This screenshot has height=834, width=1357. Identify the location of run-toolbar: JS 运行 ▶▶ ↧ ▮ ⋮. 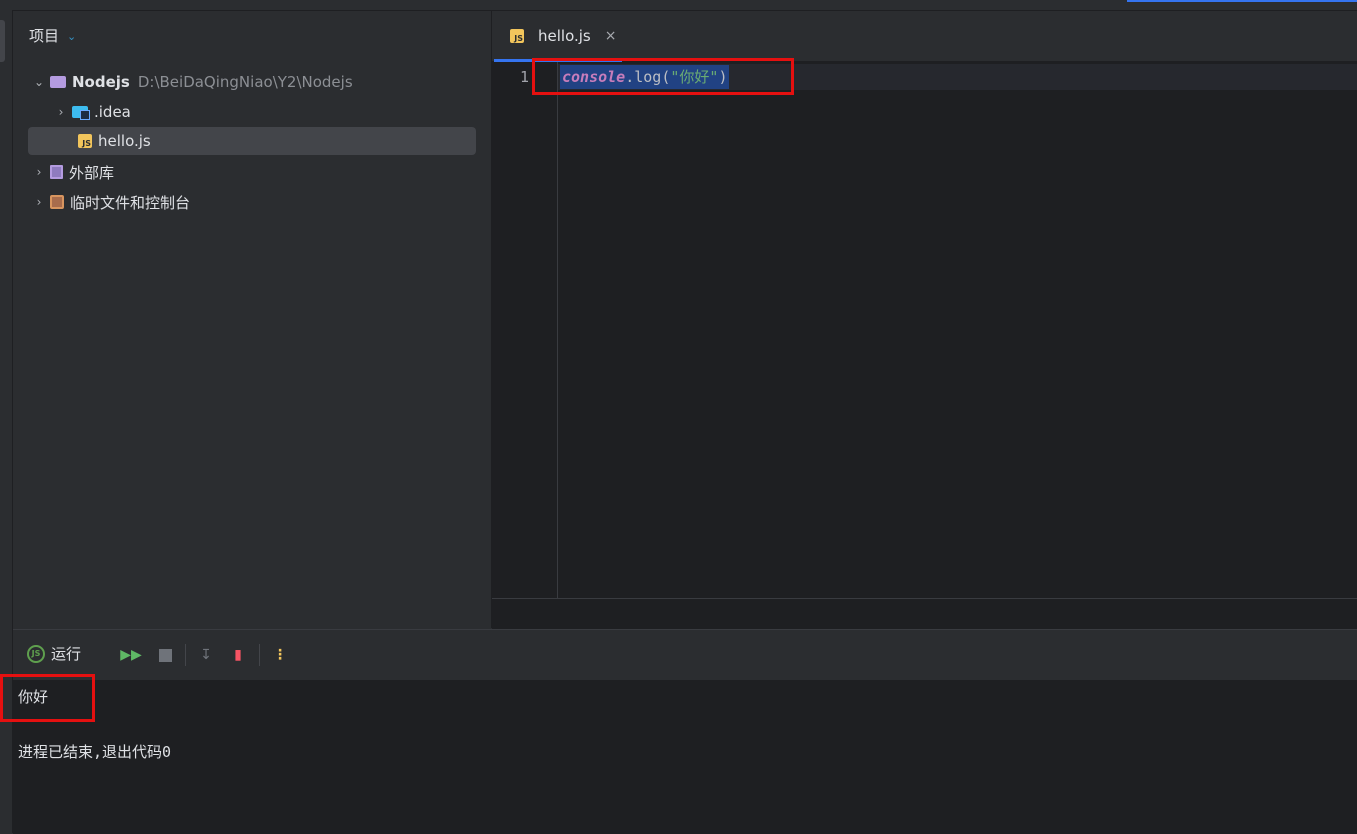
(685, 655).